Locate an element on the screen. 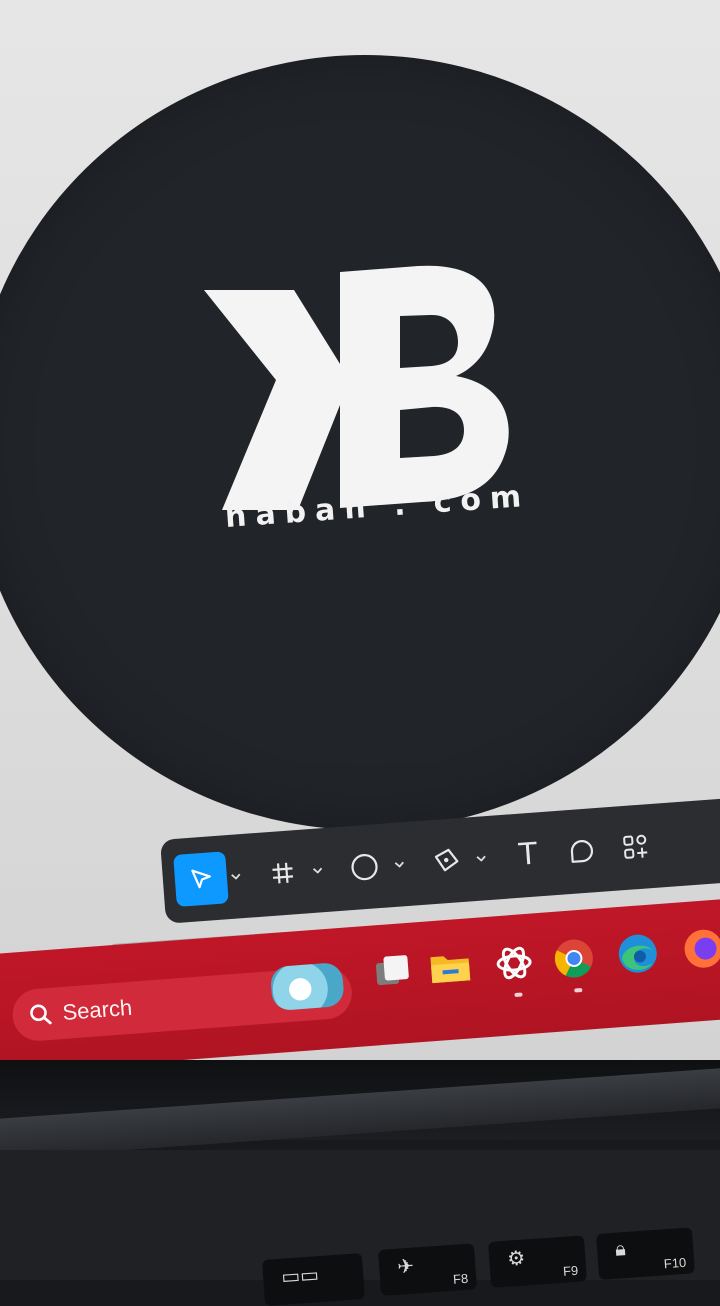 The image size is (720, 1306). pen-tool-menu-chevron is located at coordinates (481, 858).